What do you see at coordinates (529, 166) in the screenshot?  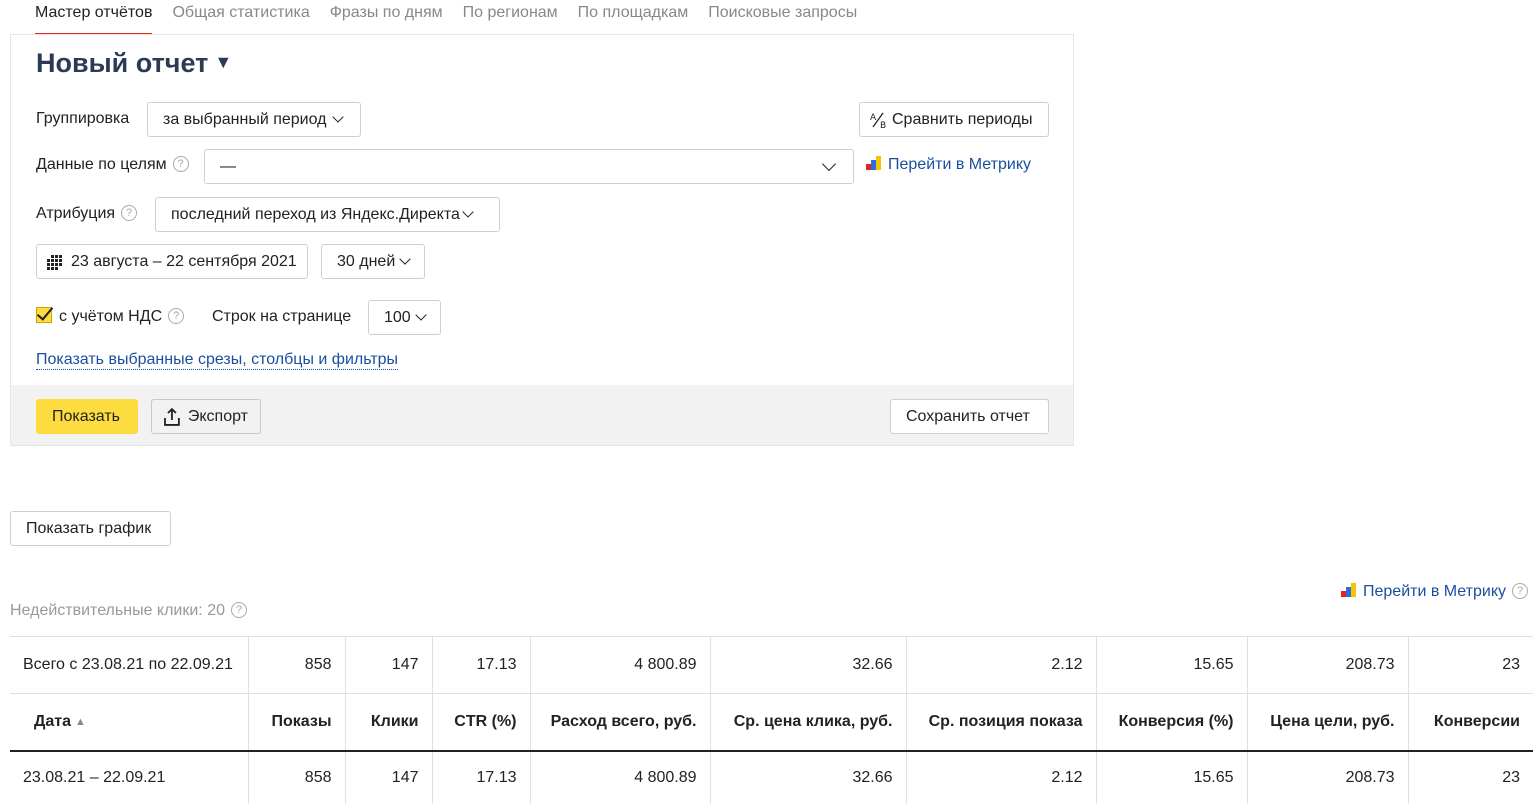 I see `goals-select: —` at bounding box center [529, 166].